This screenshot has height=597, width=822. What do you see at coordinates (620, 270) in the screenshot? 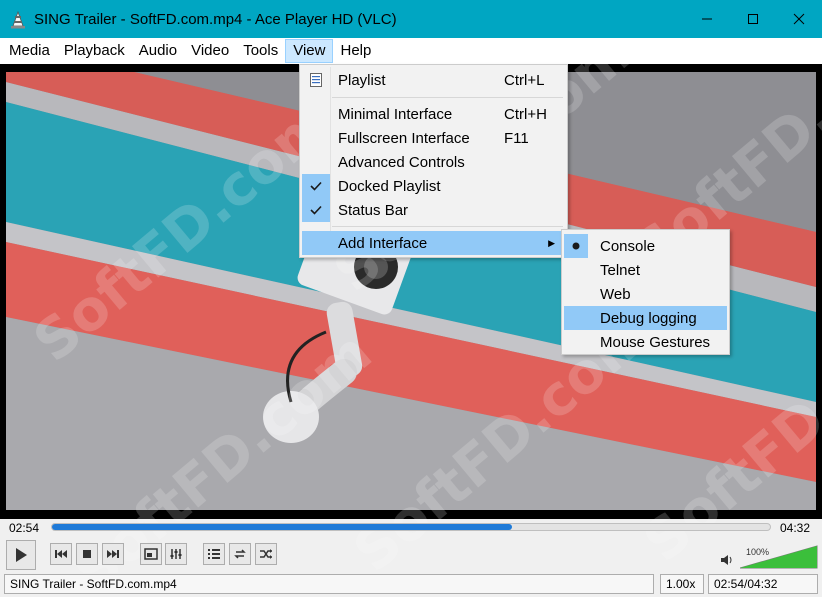
I see `submenu-item-label: Telnet` at bounding box center [620, 270].